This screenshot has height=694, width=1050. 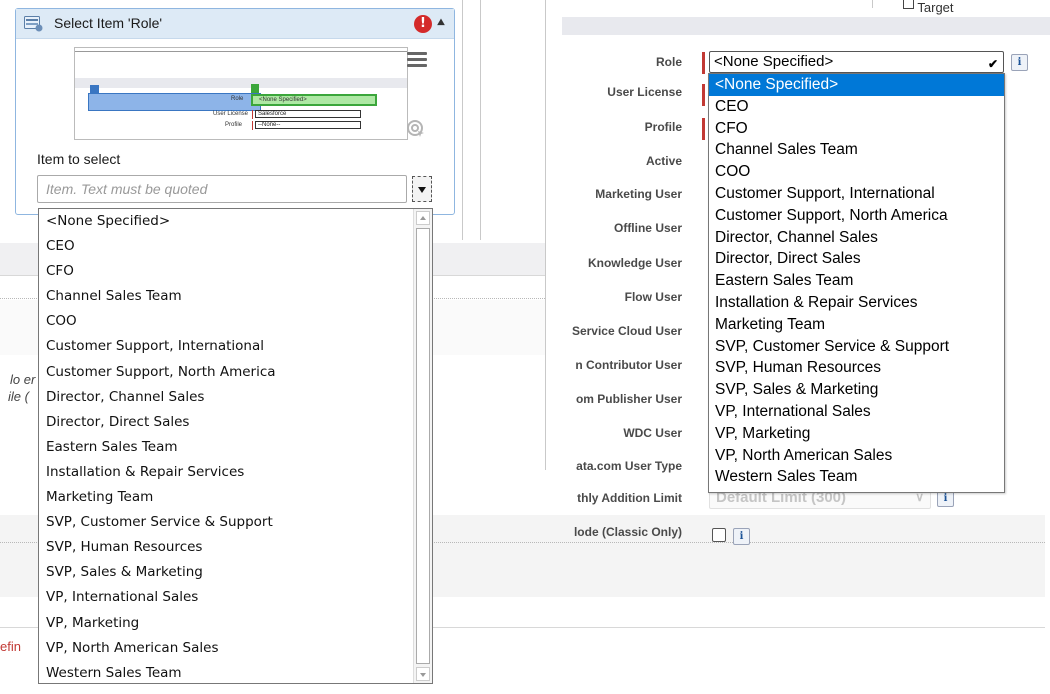 What do you see at coordinates (235, 372) in the screenshot?
I see `item-option: Customer Support, North America` at bounding box center [235, 372].